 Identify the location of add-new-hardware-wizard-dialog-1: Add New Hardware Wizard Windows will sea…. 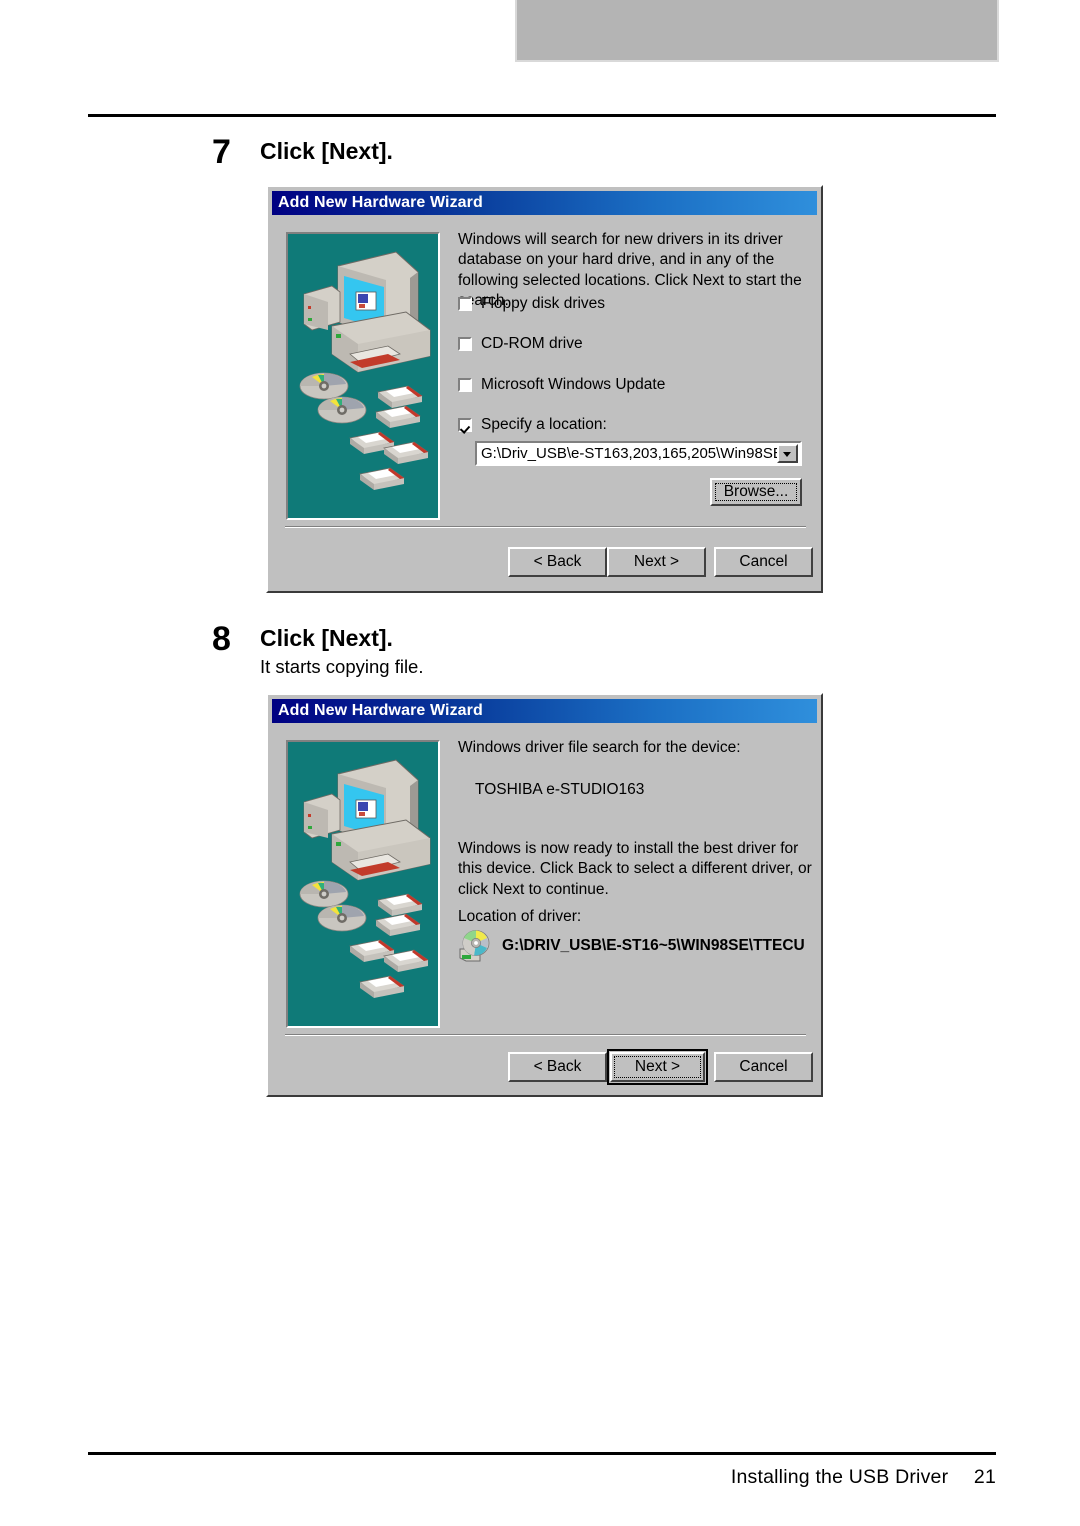
(544, 389).